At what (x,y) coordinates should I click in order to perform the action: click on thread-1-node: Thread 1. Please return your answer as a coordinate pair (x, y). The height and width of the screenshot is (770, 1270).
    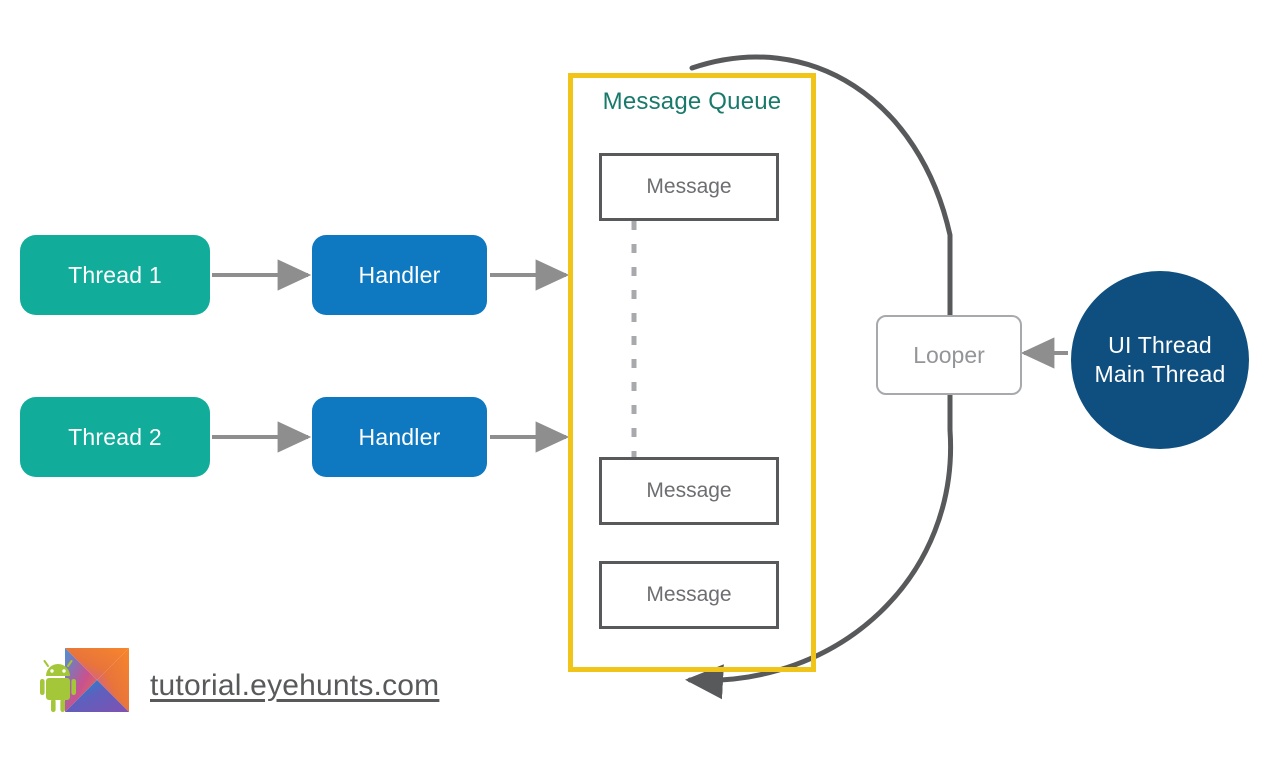
    Looking at the image, I should click on (115, 275).